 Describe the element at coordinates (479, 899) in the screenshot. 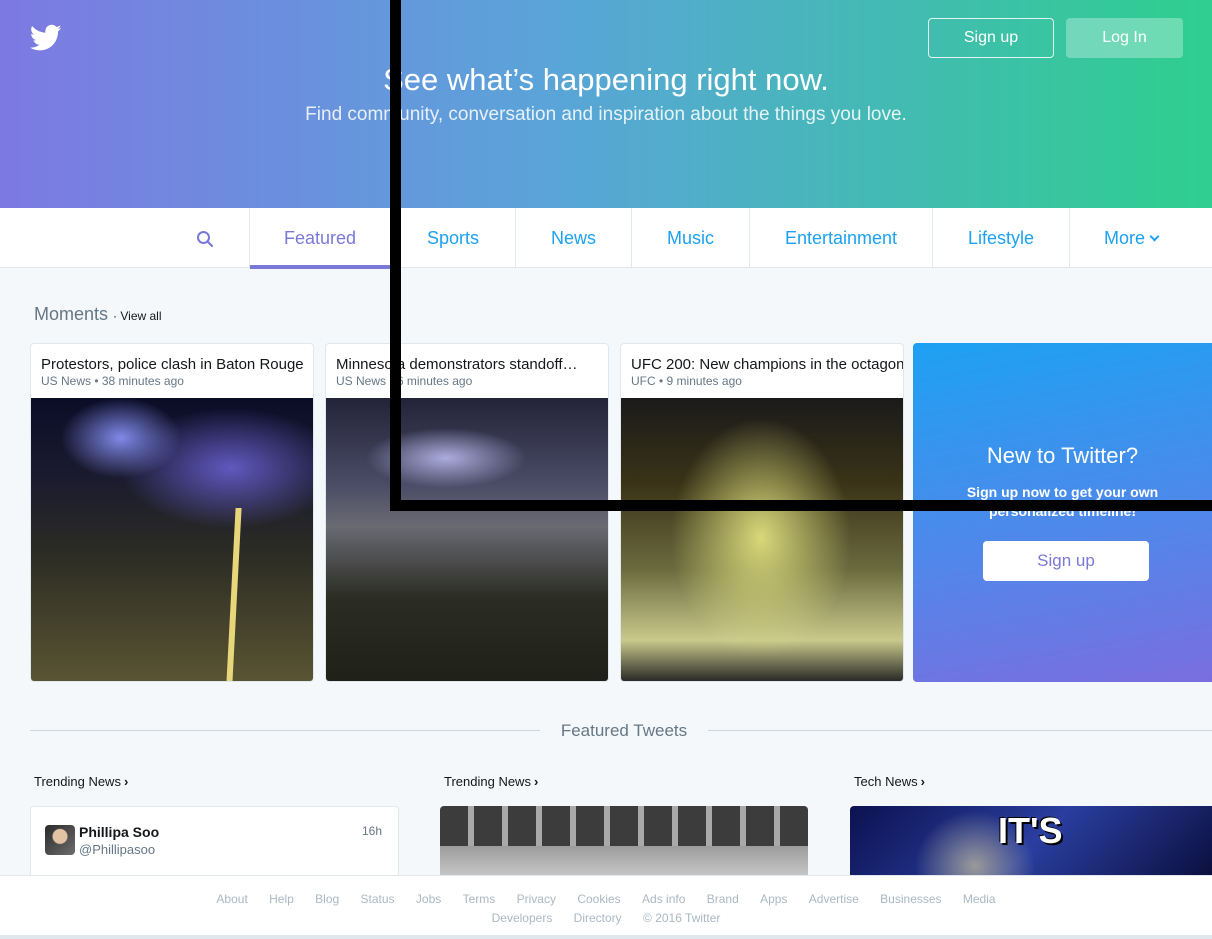

I see `footer-link: Terms` at that location.